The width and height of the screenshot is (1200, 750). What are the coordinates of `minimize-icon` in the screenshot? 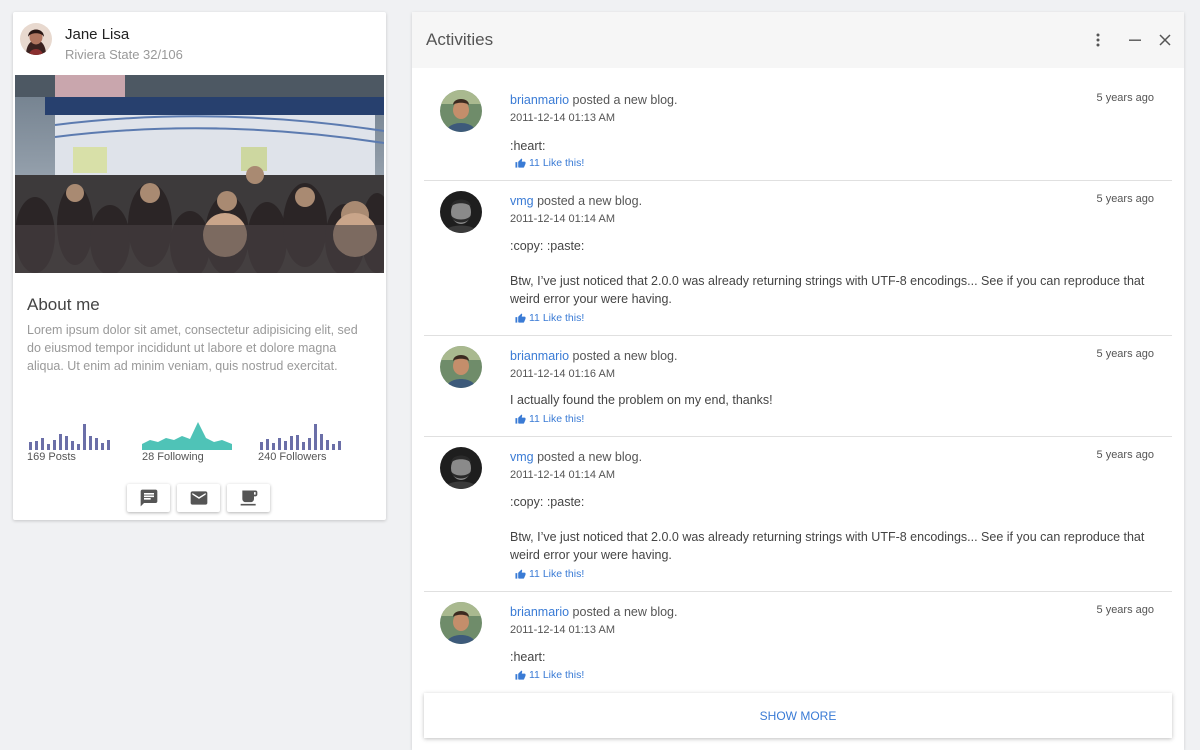 It's located at (1135, 40).